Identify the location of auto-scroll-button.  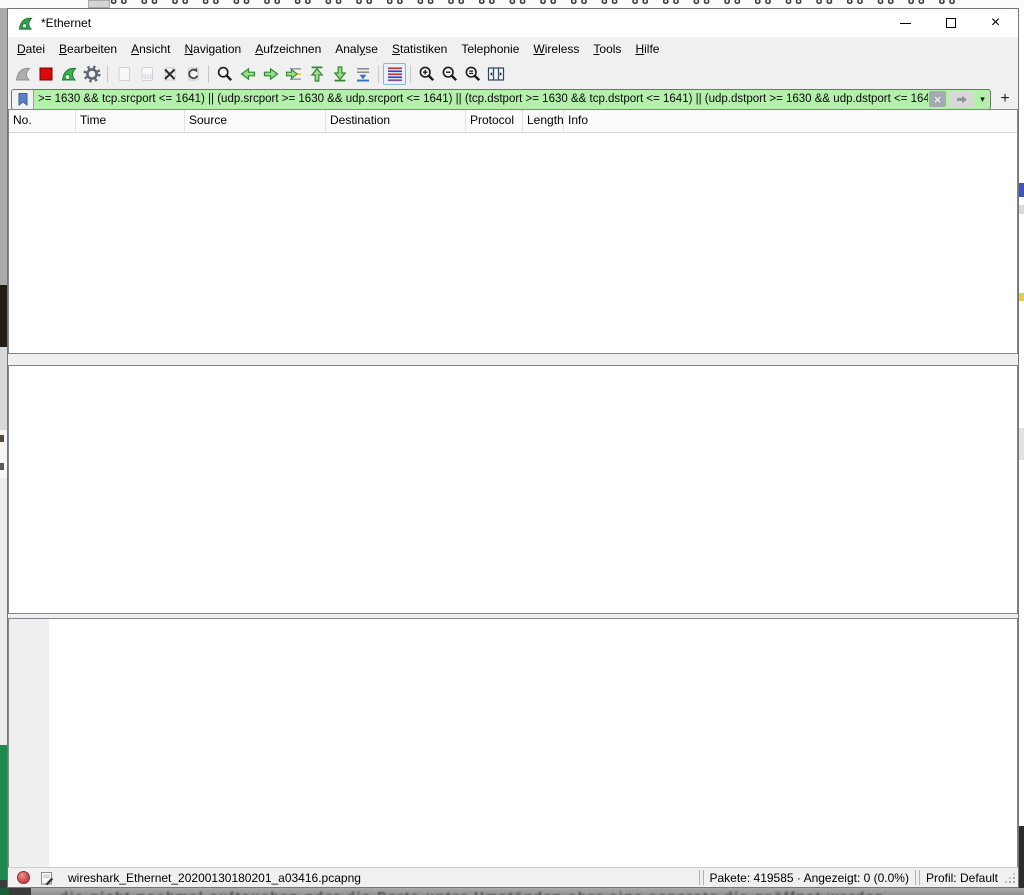
(362, 74).